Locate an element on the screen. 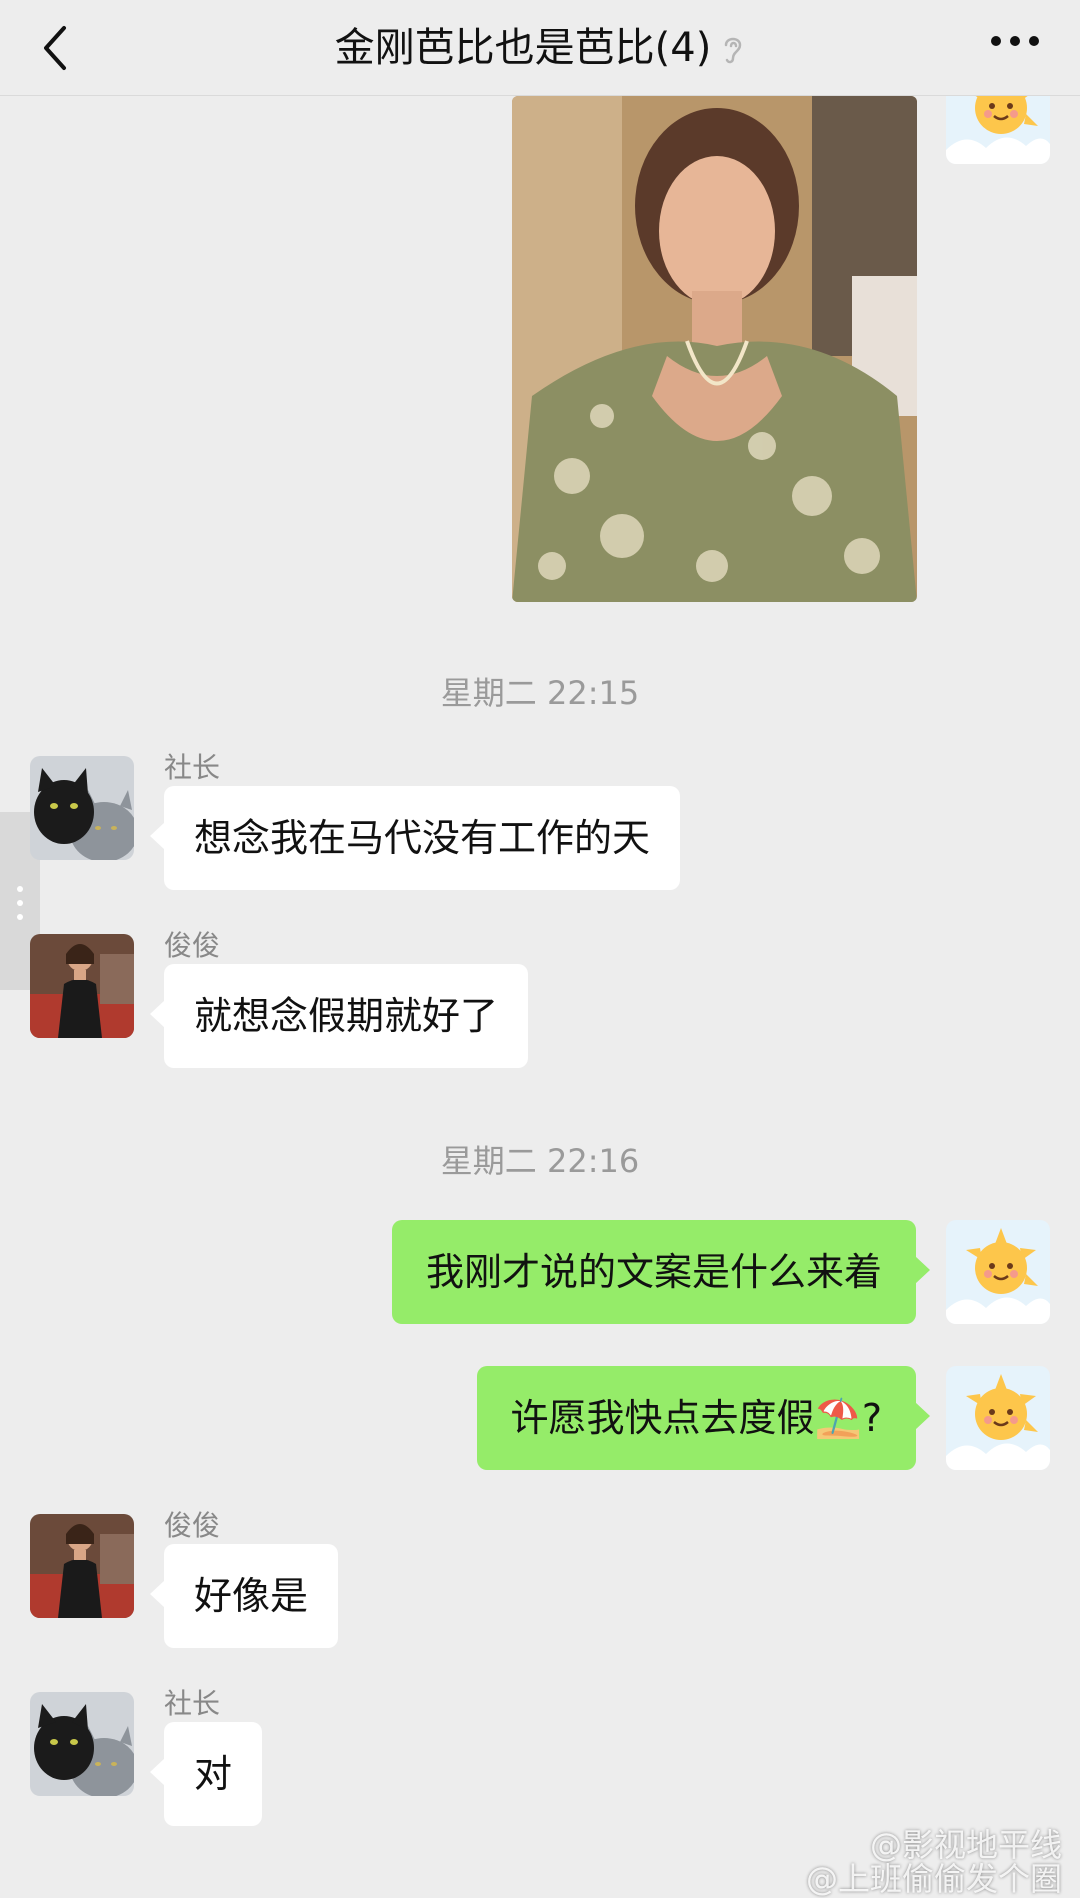 The height and width of the screenshot is (1898, 1080). timestamp: 星期二 22:16 is located at coordinates (540, 1161).